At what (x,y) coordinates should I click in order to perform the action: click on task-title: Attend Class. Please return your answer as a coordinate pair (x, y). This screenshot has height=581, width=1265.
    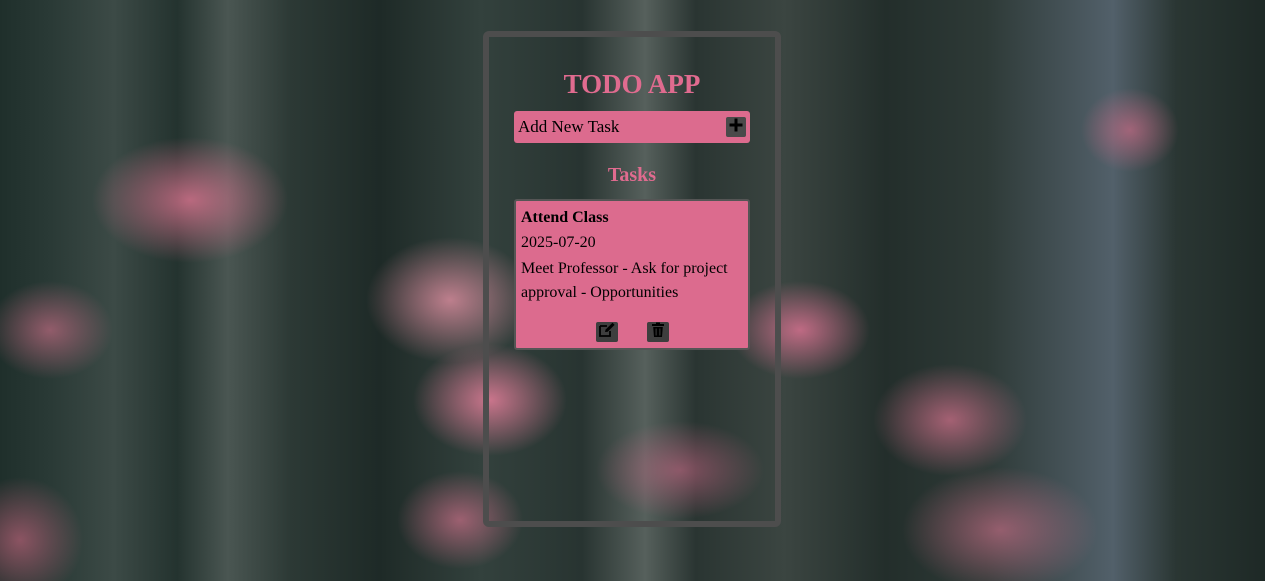
    Looking at the image, I should click on (565, 217).